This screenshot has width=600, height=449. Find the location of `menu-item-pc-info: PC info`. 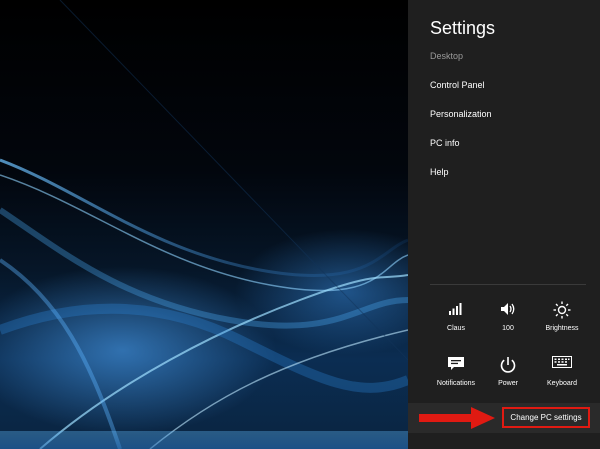

menu-item-pc-info: PC info is located at coordinates (445, 143).